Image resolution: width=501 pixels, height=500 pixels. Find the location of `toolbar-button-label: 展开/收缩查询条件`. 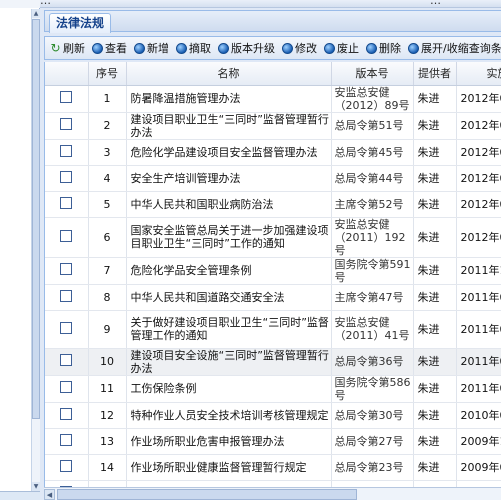

toolbar-button-label: 展开/收缩查询条件 is located at coordinates (461, 48).